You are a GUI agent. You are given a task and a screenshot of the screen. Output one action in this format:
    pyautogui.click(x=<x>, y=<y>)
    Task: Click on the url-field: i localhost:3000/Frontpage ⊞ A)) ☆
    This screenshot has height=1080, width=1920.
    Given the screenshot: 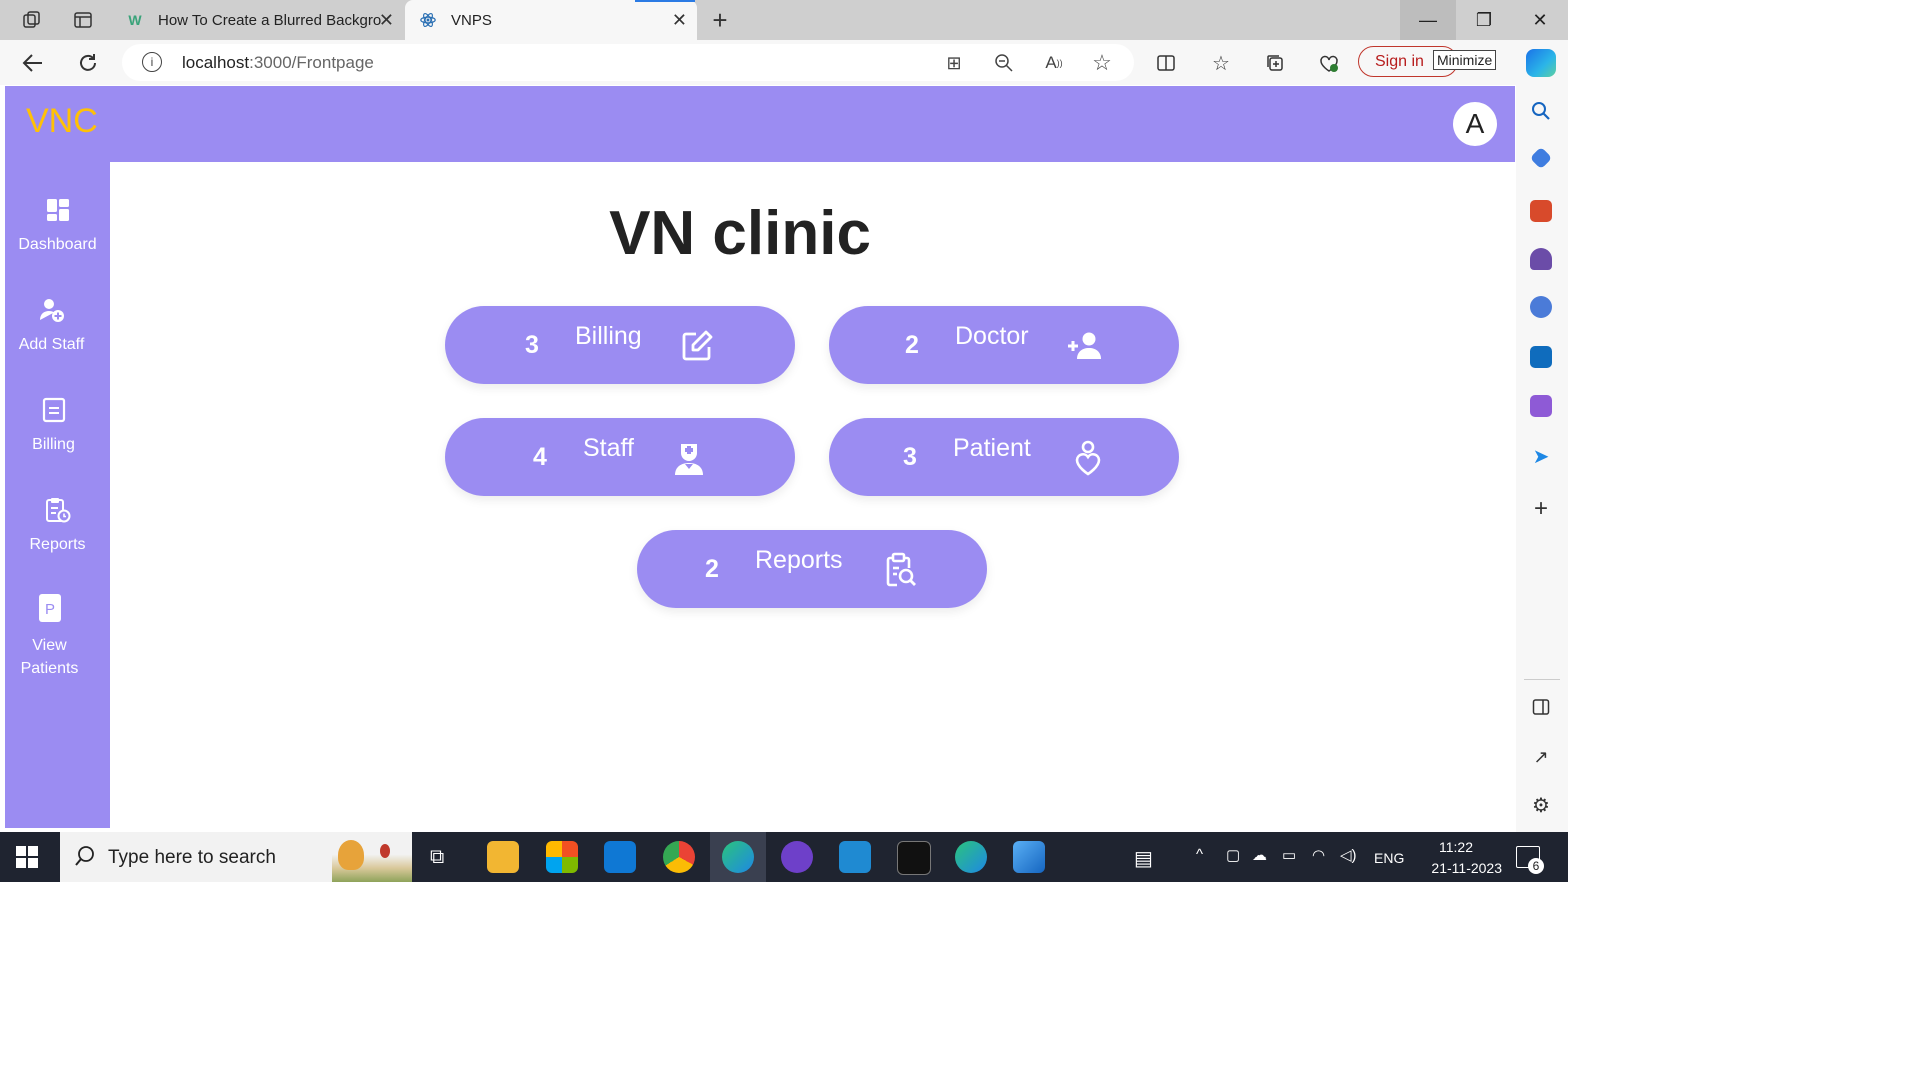 What is the action you would take?
    pyautogui.click(x=628, y=62)
    